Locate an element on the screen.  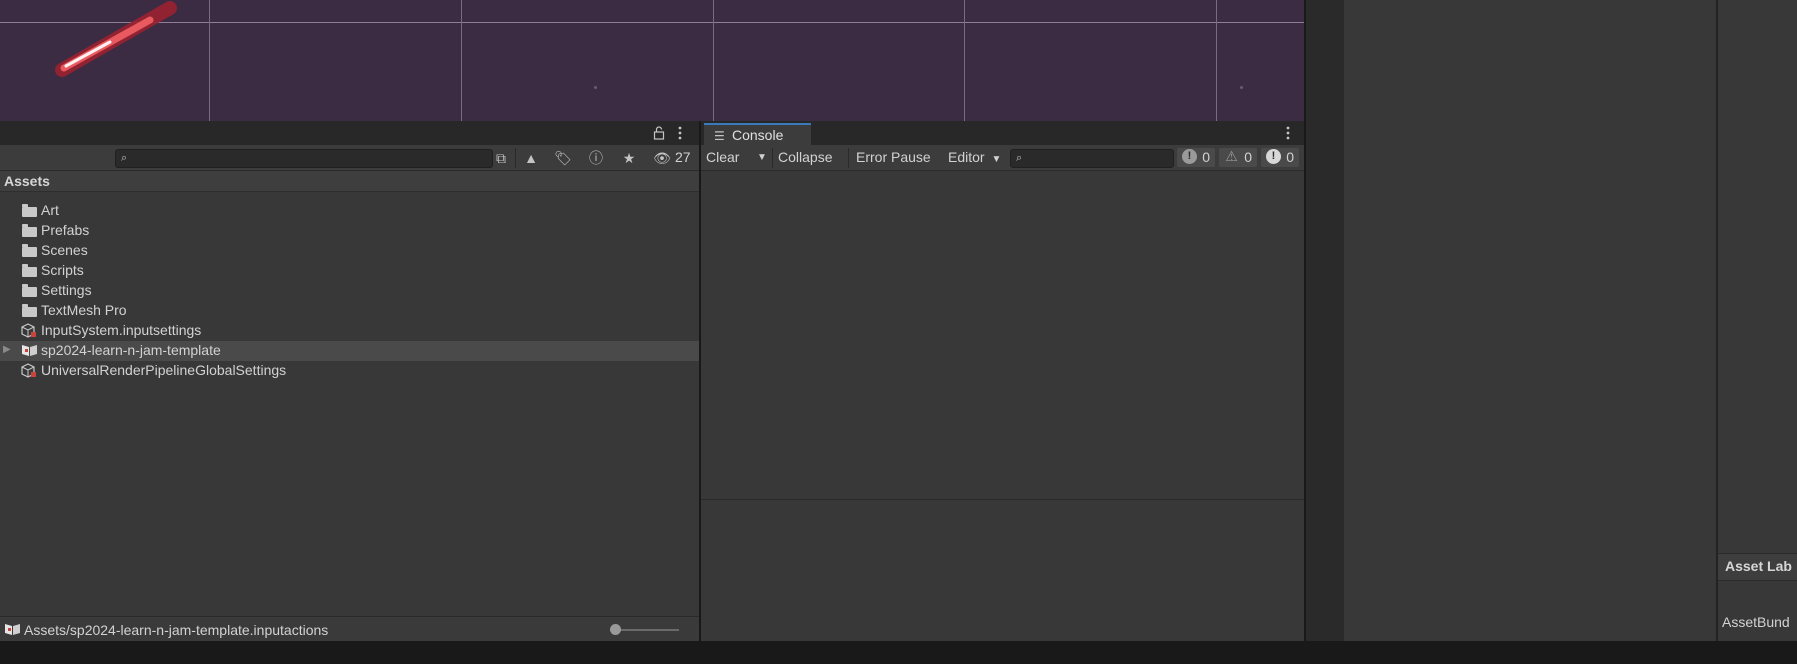
list-item-label: Settings is located at coordinates (66, 290).